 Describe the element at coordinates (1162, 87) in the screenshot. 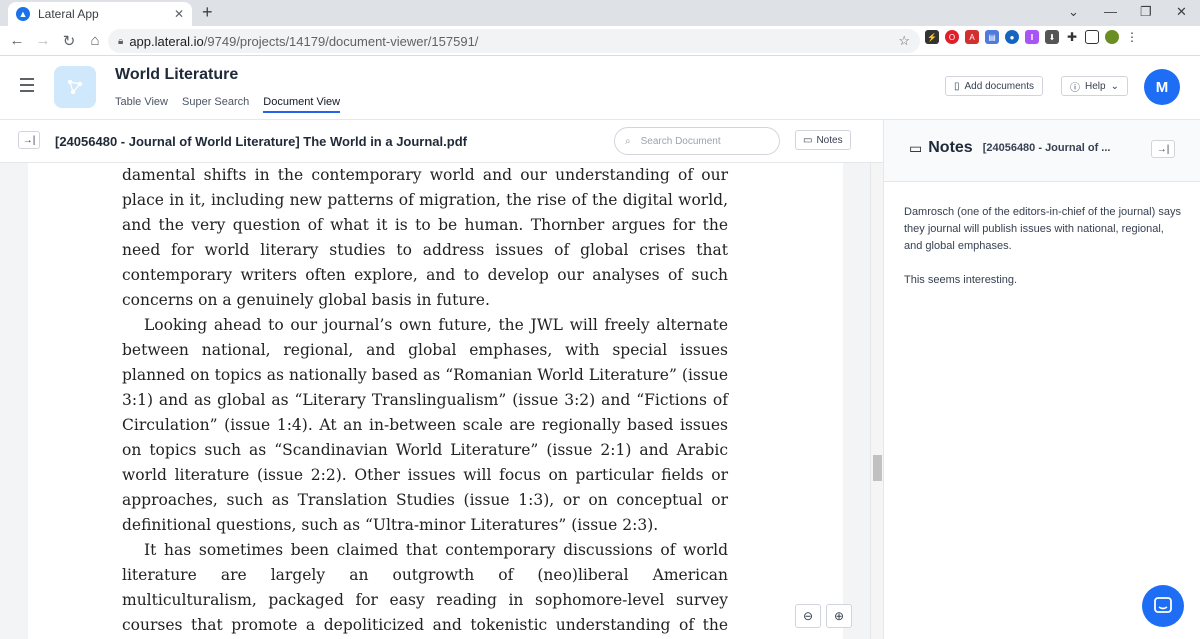

I see `user-avatar: M` at that location.